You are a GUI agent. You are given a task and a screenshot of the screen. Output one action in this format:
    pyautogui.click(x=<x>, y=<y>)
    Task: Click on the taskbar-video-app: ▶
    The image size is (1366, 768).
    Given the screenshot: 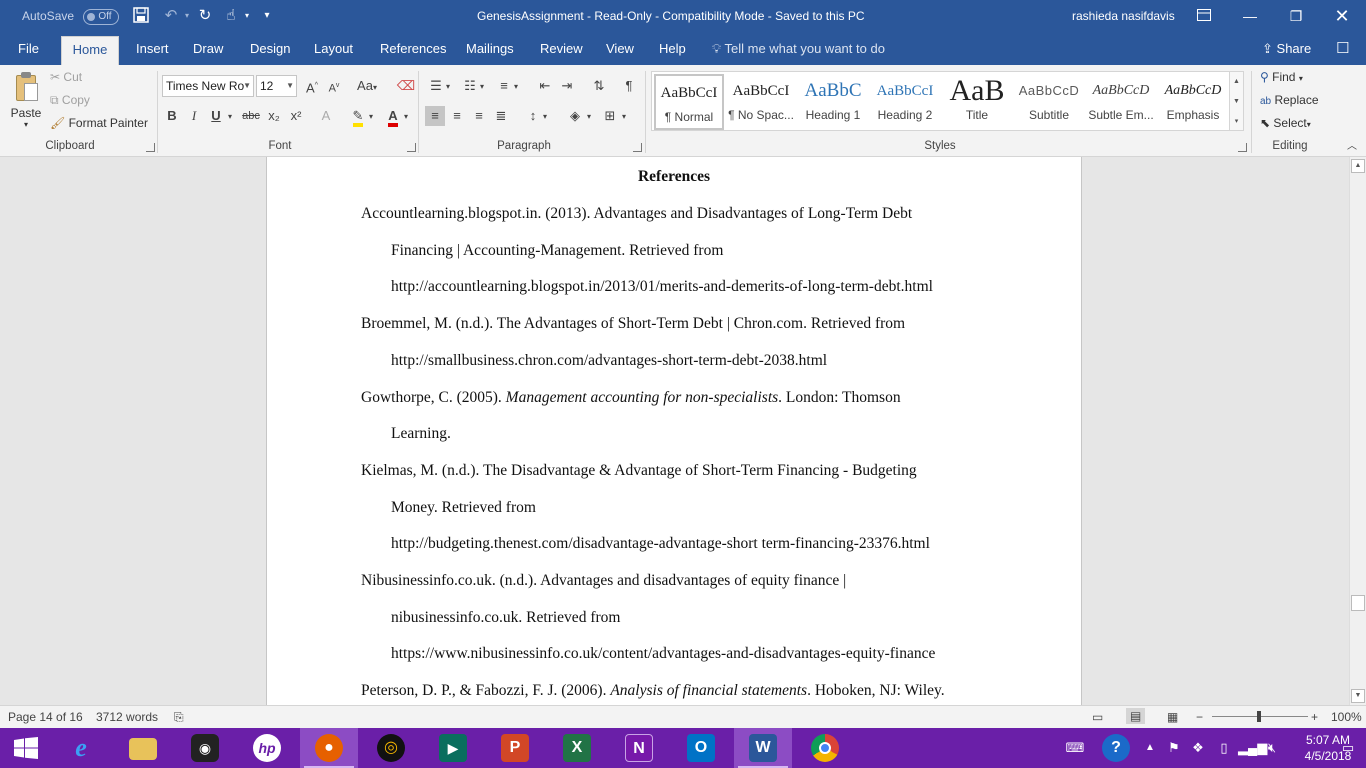 What is the action you would take?
    pyautogui.click(x=453, y=748)
    